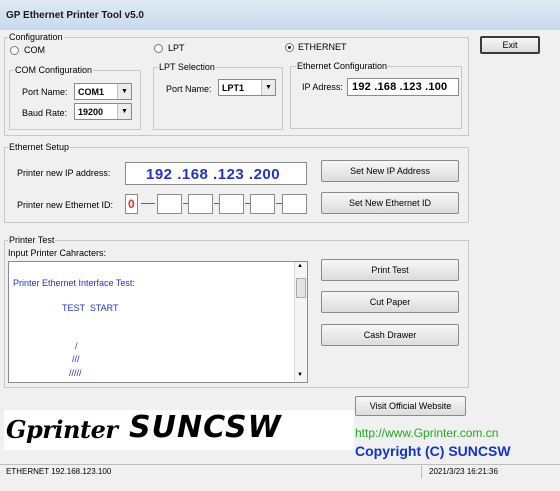  What do you see at coordinates (400, 87) in the screenshot?
I see `ip-address-value: 192 .168 .123 .100` at bounding box center [400, 87].